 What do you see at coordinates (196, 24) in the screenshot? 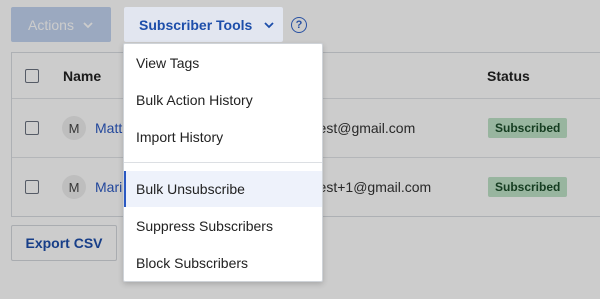
I see `subscriber-tools-label: Subscriber Tools` at bounding box center [196, 24].